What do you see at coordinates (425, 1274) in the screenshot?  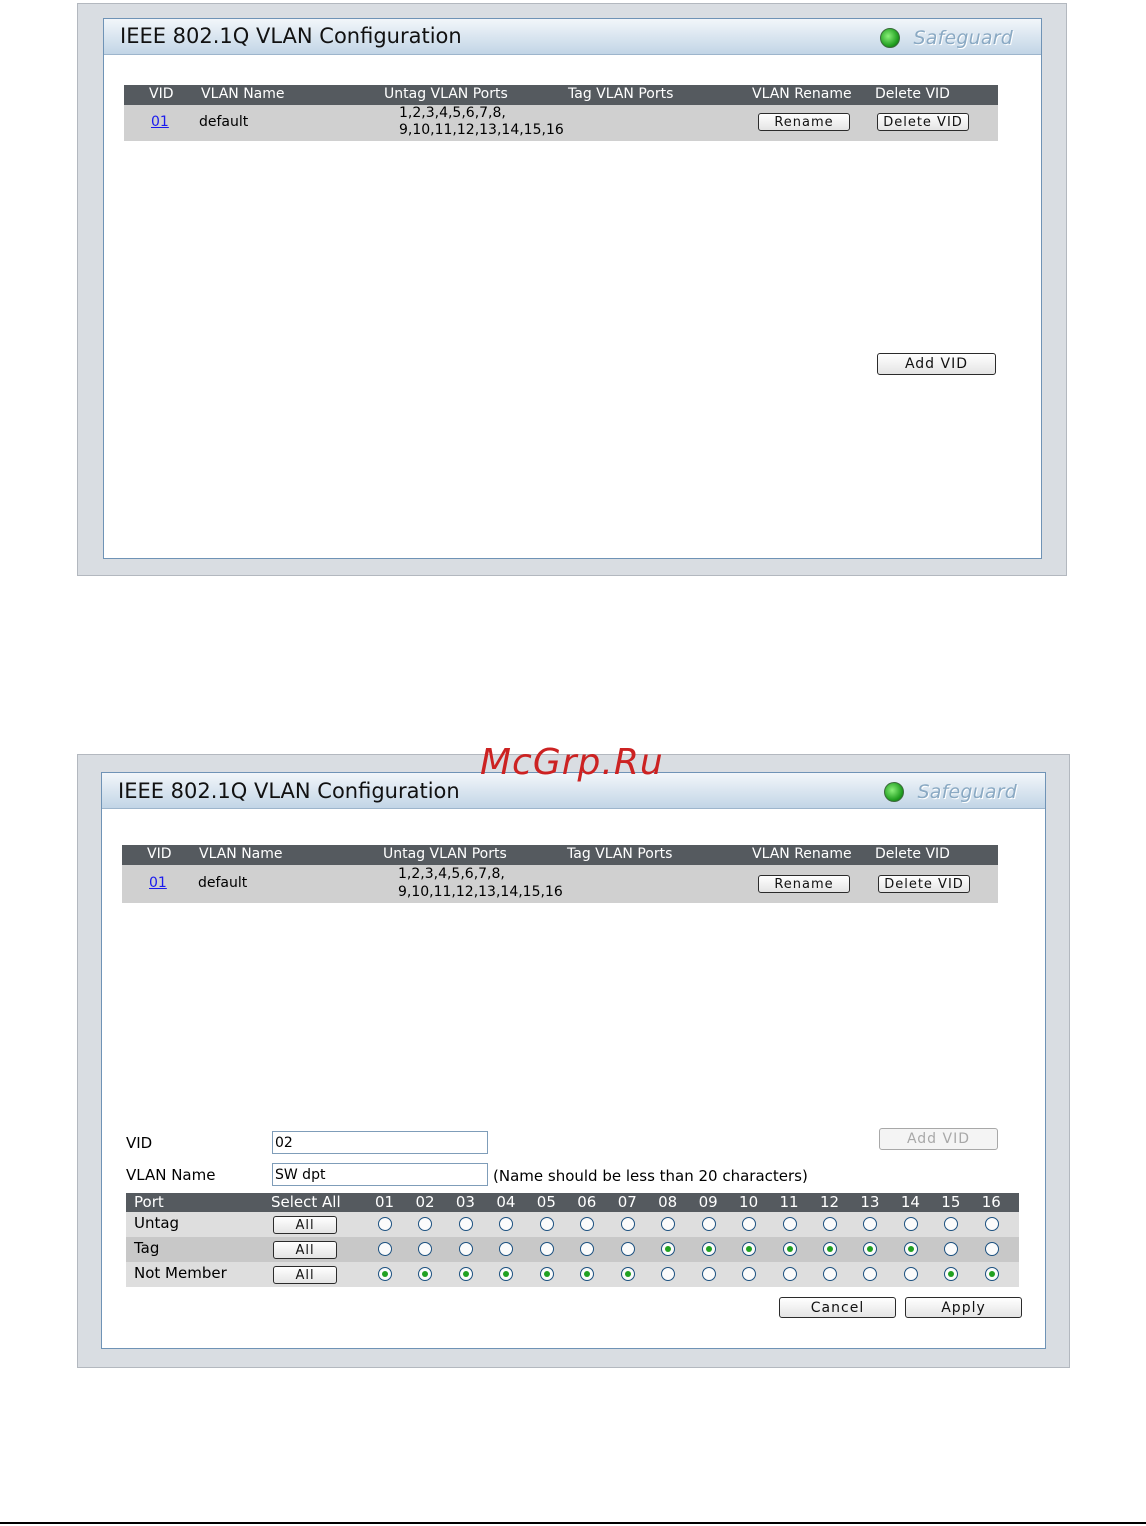 I see `not-member-port-02-radio` at bounding box center [425, 1274].